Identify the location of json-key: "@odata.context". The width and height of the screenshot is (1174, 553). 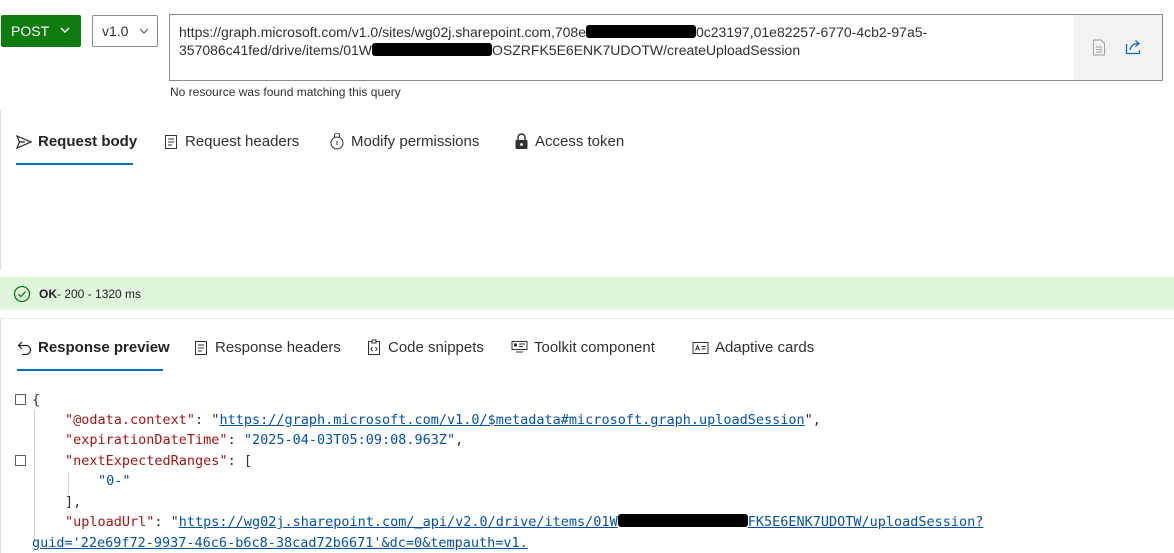
(130, 420).